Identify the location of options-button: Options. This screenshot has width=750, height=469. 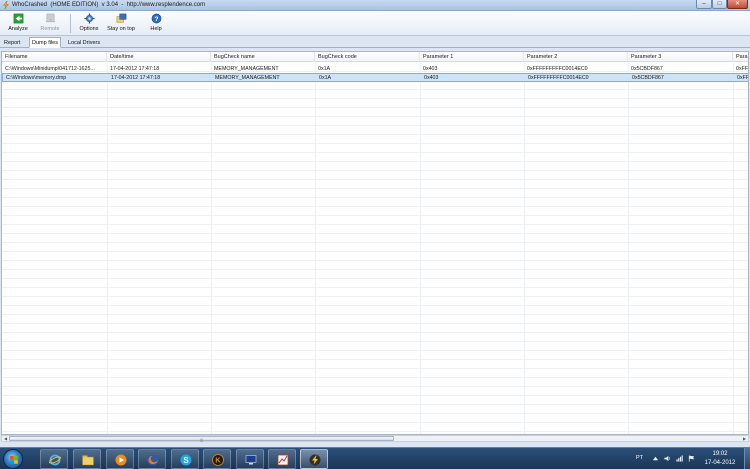
(89, 23).